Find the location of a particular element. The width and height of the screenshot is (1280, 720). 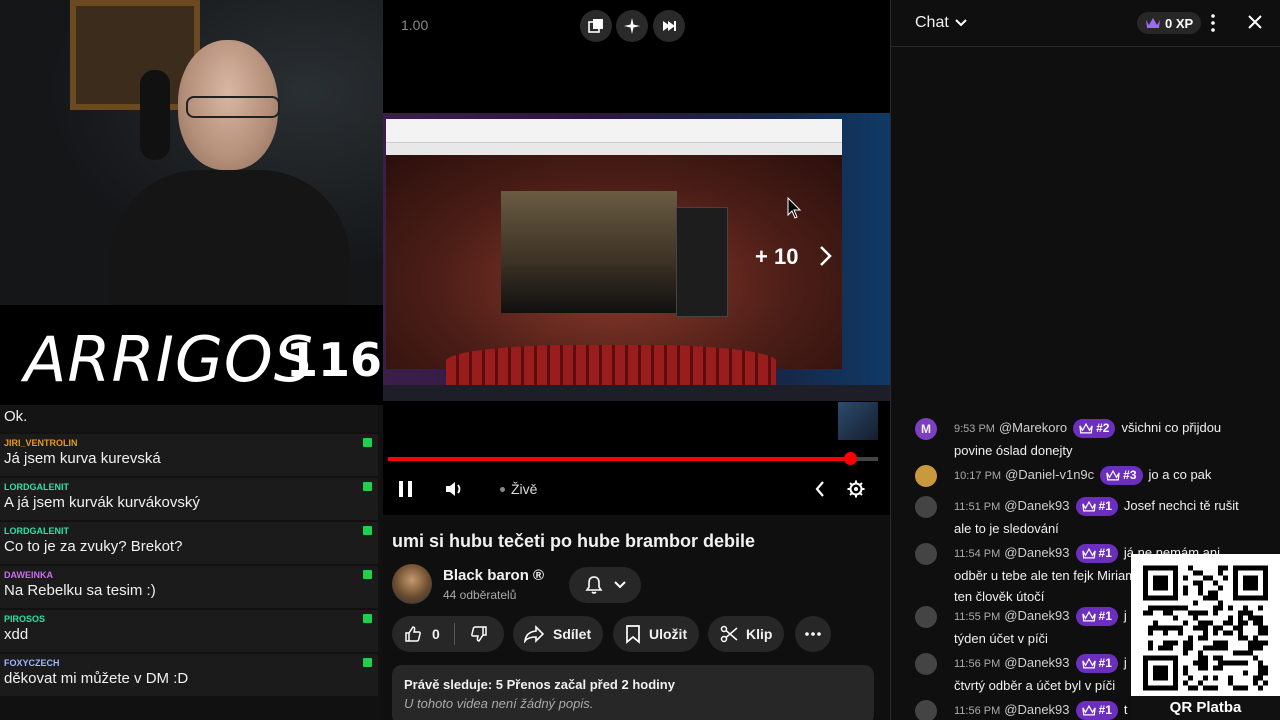

chat-text-continued: ale to je sledování is located at coordinates (1006, 528).